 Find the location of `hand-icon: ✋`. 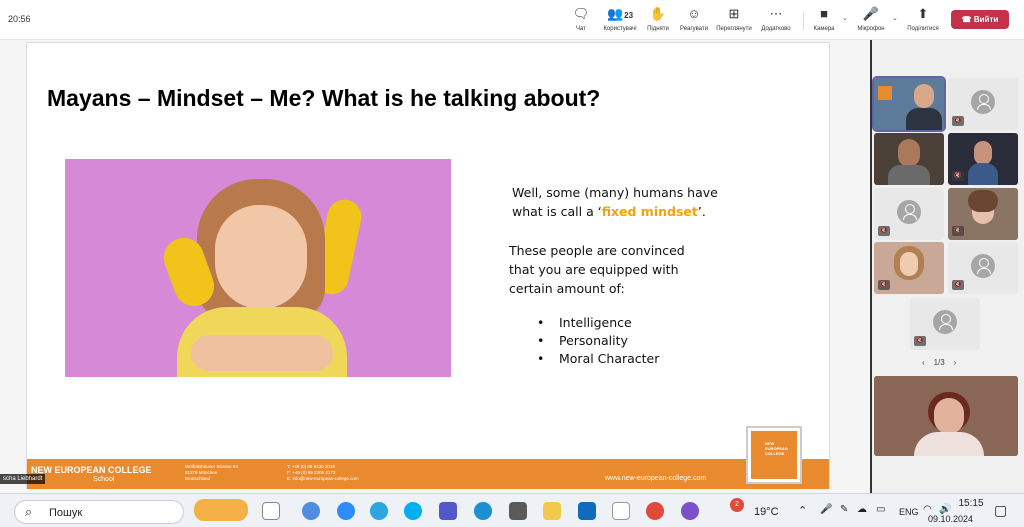

hand-icon: ✋ is located at coordinates (658, 13).